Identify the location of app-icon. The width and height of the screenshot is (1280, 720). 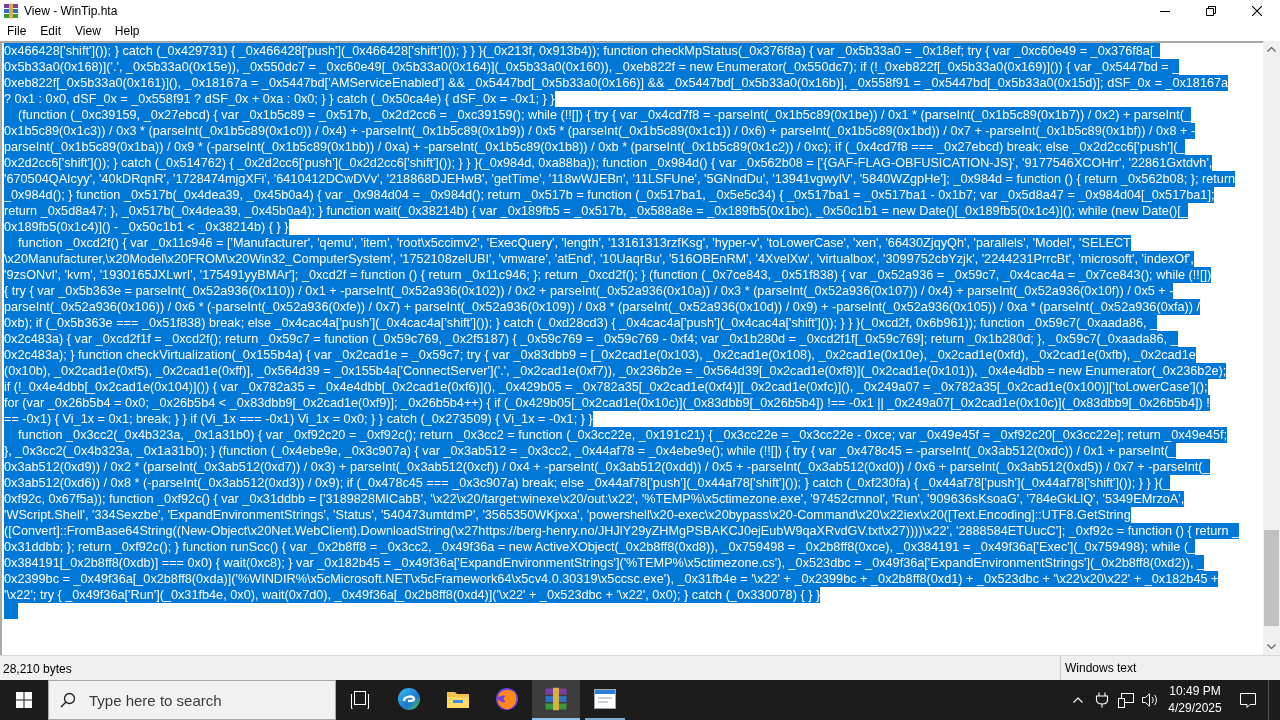
(11, 11).